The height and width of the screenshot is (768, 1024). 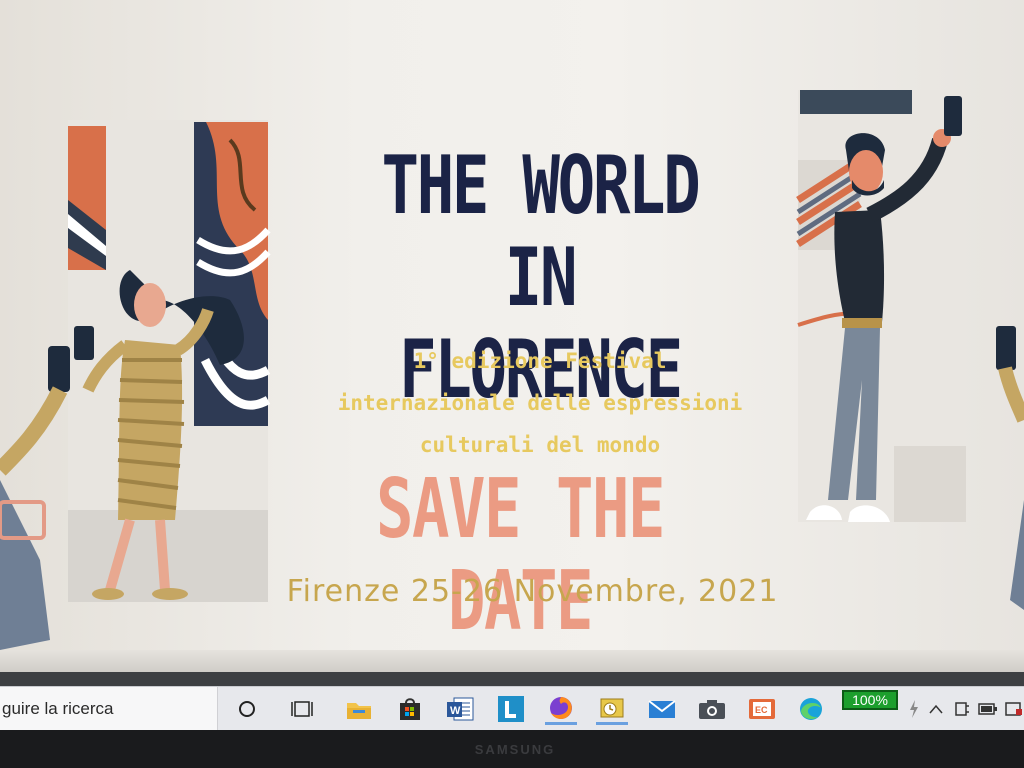 What do you see at coordinates (532, 591) in the screenshot?
I see `event-dates: Firenze 25-26 Novembre, 2021` at bounding box center [532, 591].